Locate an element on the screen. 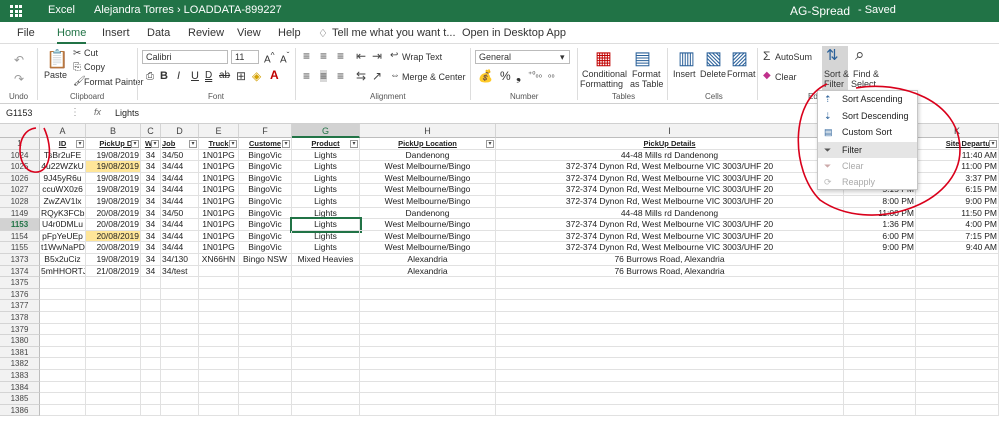 This screenshot has width=999, height=423. annotation-circle-dropdown is located at coordinates (879, 149).